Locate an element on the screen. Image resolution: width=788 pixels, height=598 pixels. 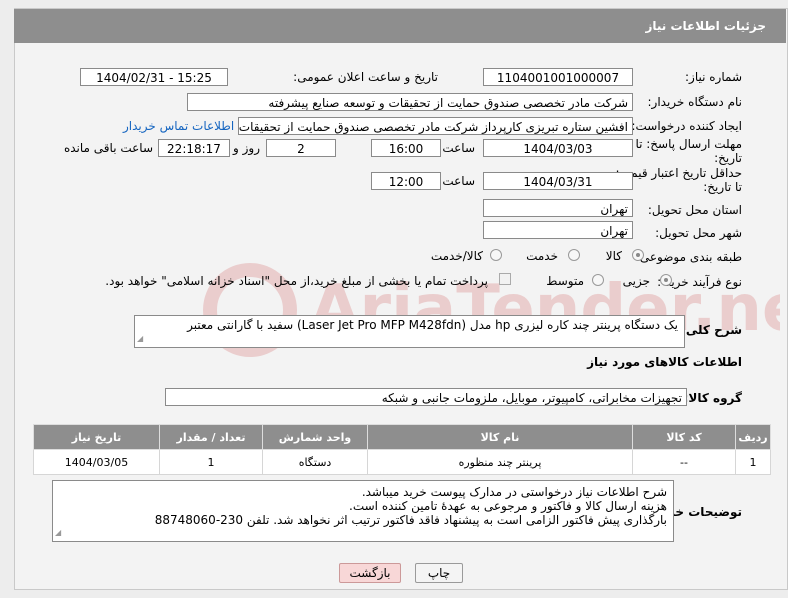
cell-need-date: 1404/03/05 is located at coordinates (96, 462).